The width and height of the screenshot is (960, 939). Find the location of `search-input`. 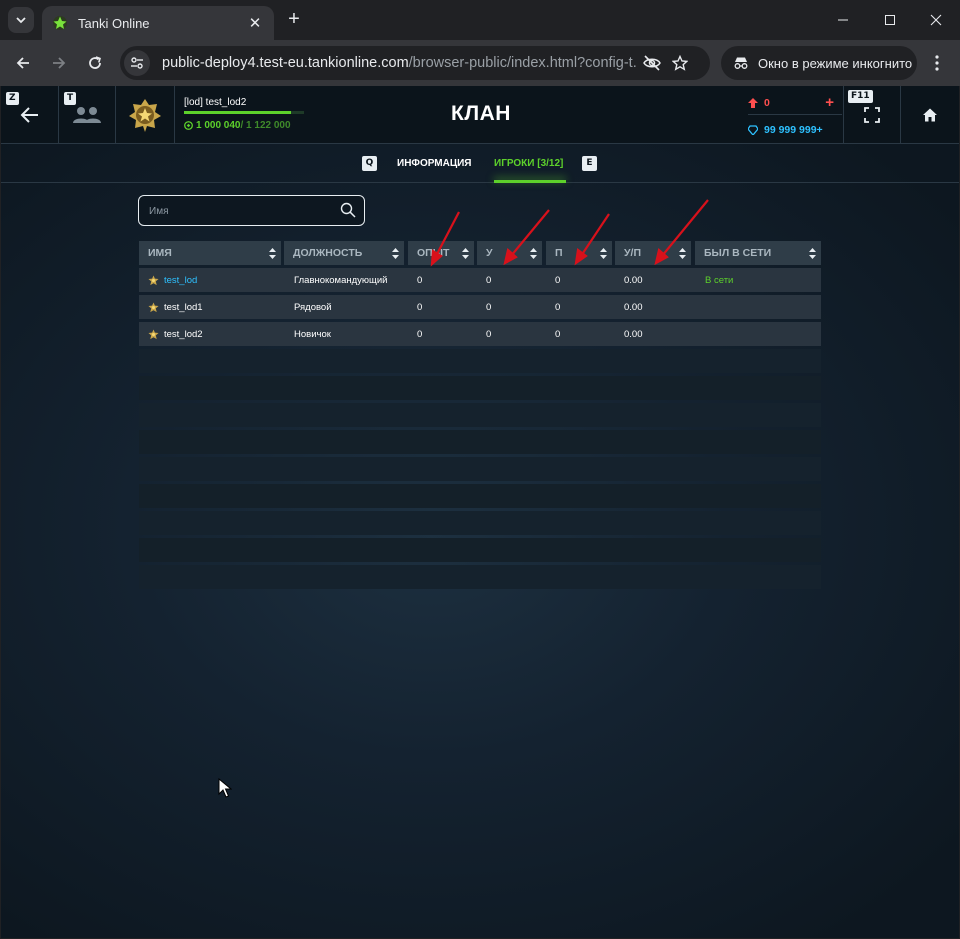

search-input is located at coordinates (241, 211).